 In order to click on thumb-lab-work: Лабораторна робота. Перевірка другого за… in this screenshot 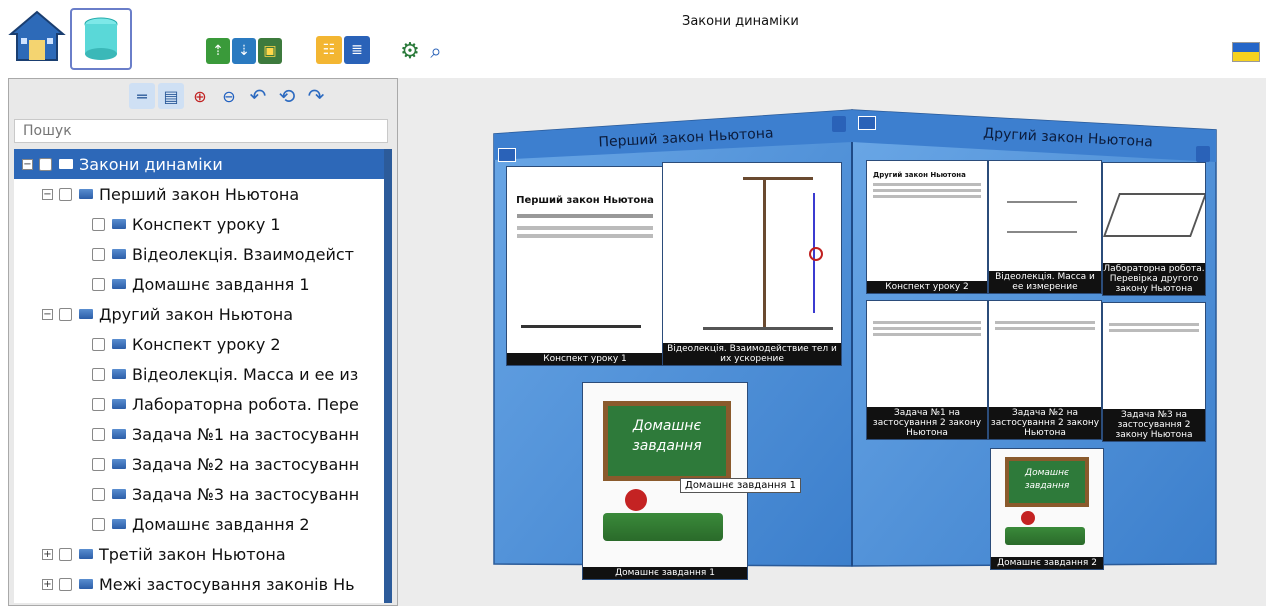, I will do `click(1154, 229)`.